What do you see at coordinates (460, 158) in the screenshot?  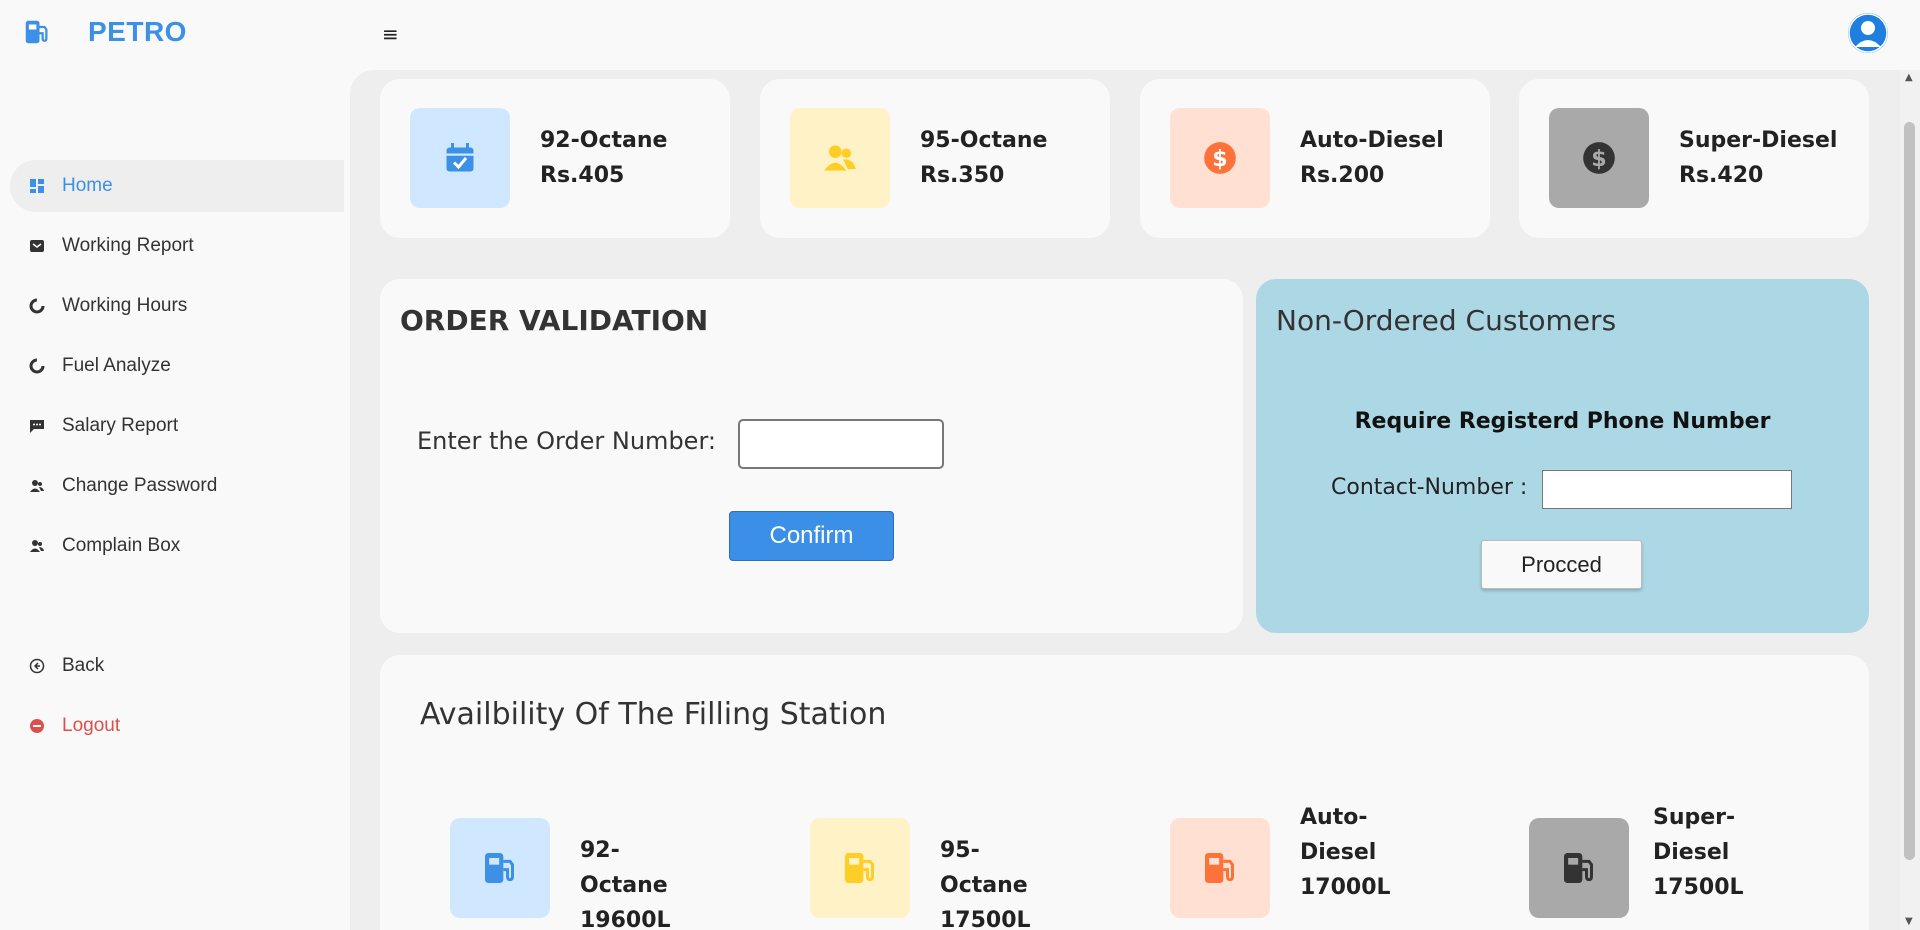 I see `calendar-check-icon` at bounding box center [460, 158].